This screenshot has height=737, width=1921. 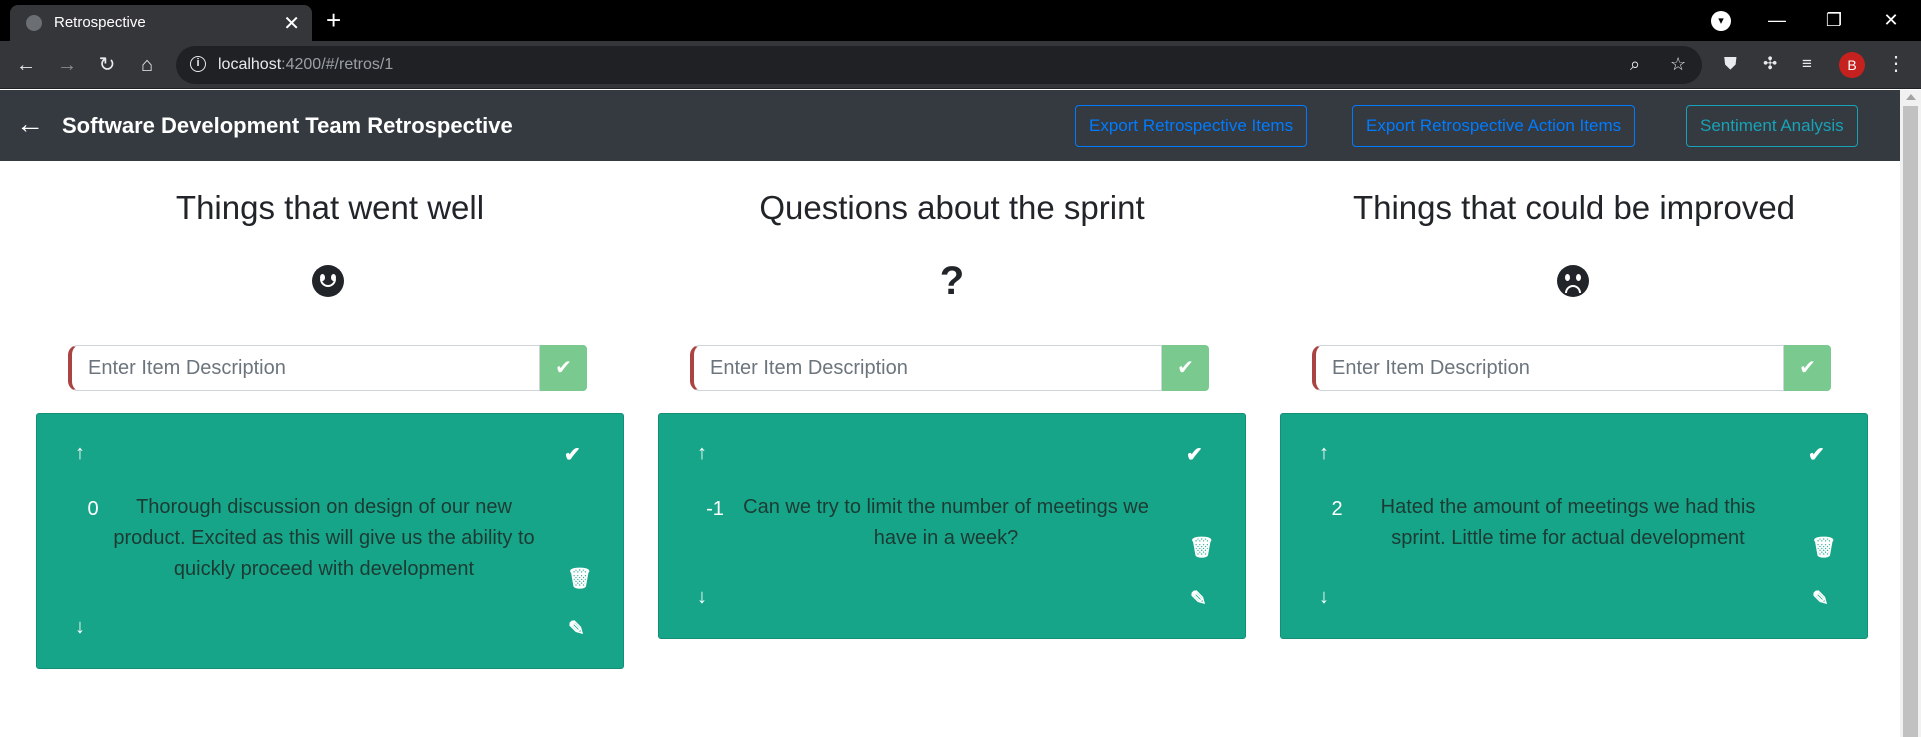 What do you see at coordinates (1191, 126) in the screenshot?
I see `export-retrospective-items-button: Export Retrospective Items` at bounding box center [1191, 126].